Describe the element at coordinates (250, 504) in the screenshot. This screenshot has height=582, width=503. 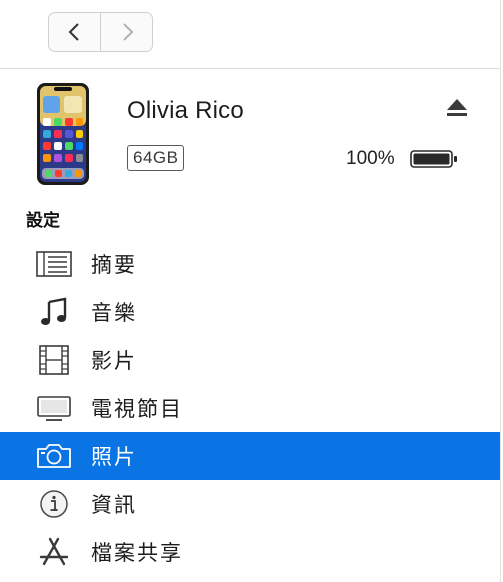
I see `menu-item-info: 資訊` at that location.